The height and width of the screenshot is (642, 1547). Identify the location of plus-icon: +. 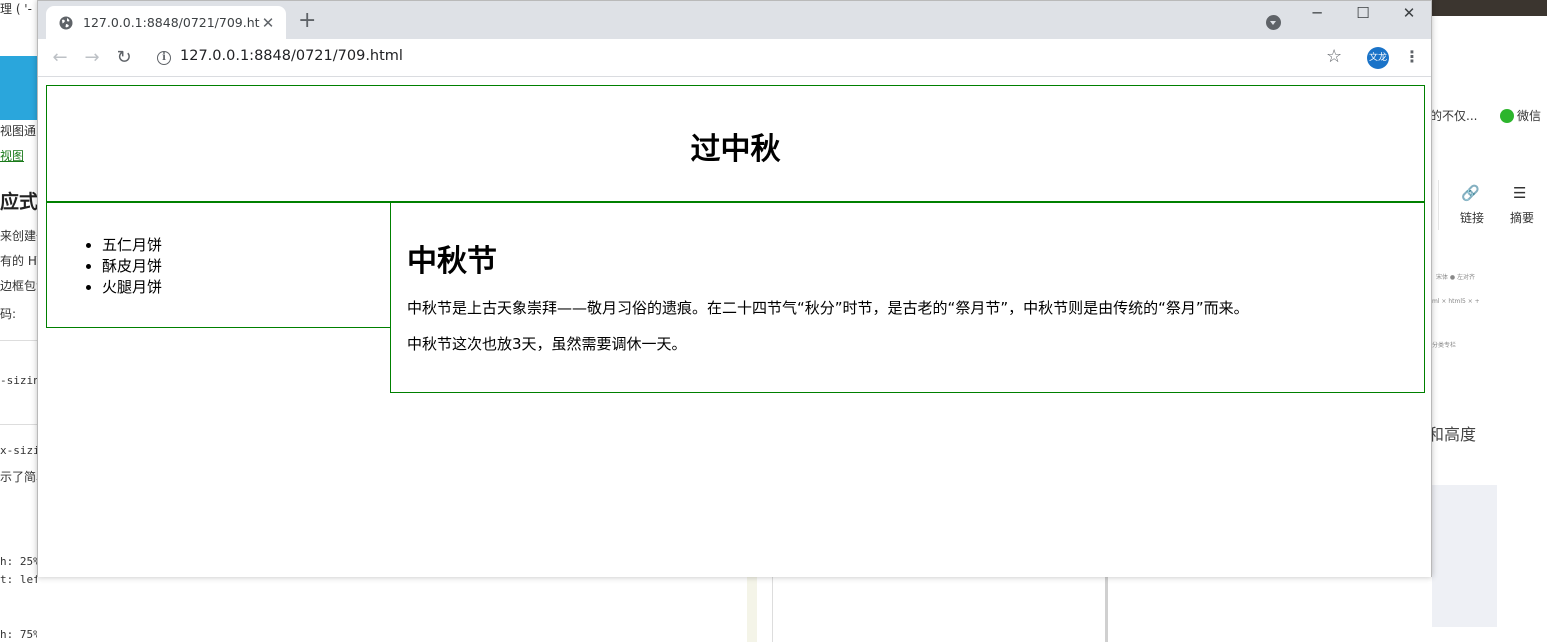
(307, 21).